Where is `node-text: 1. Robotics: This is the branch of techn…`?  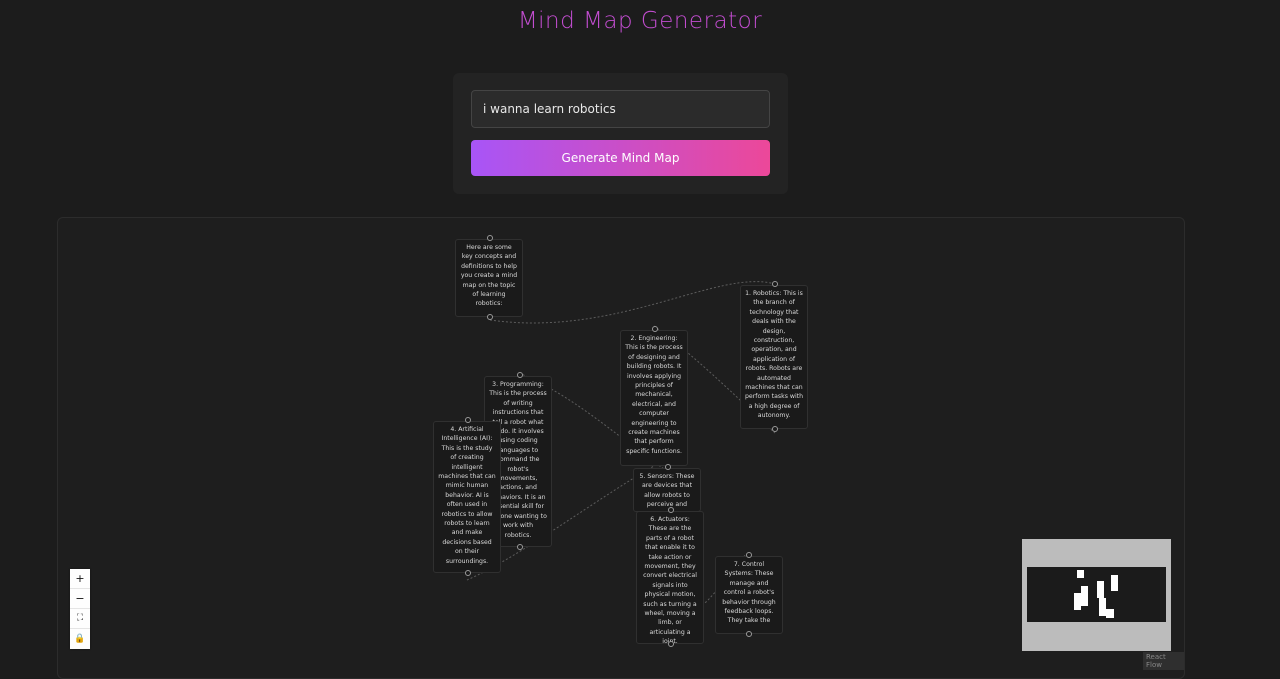 node-text: 1. Robotics: This is the branch of techn… is located at coordinates (774, 355).